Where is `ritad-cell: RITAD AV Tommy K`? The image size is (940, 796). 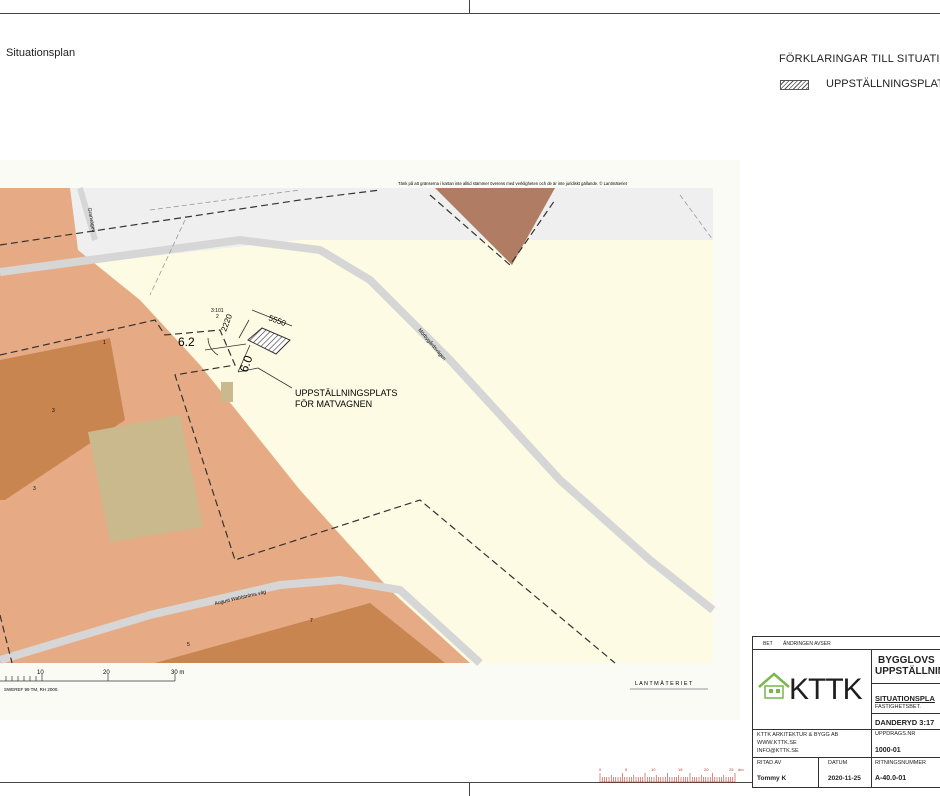
ritad-cell: RITAD AV Tommy K is located at coordinates (786, 773).